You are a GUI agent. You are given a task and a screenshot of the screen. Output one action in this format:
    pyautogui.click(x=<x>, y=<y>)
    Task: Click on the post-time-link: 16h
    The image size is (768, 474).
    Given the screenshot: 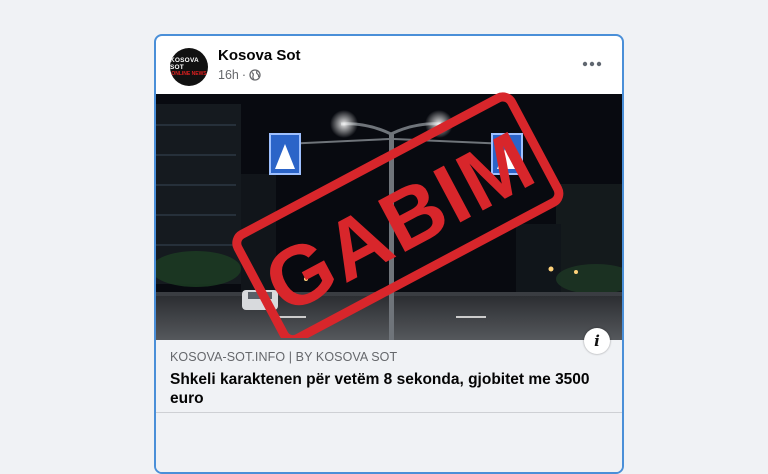 What is the action you would take?
    pyautogui.click(x=228, y=75)
    